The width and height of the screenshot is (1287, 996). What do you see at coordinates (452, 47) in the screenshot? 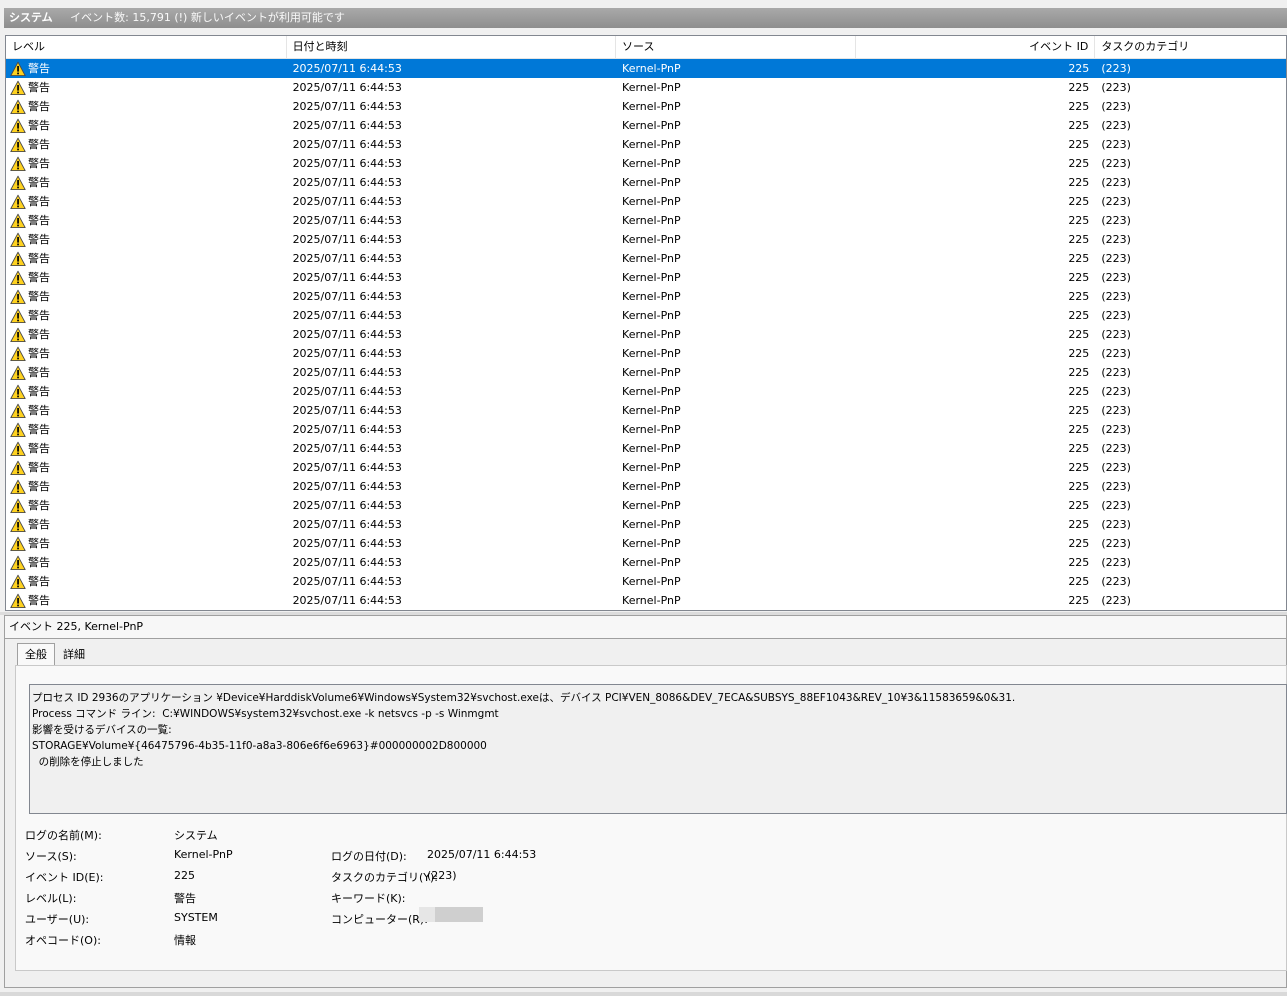
I see `column-header-date: 日付と時刻` at bounding box center [452, 47].